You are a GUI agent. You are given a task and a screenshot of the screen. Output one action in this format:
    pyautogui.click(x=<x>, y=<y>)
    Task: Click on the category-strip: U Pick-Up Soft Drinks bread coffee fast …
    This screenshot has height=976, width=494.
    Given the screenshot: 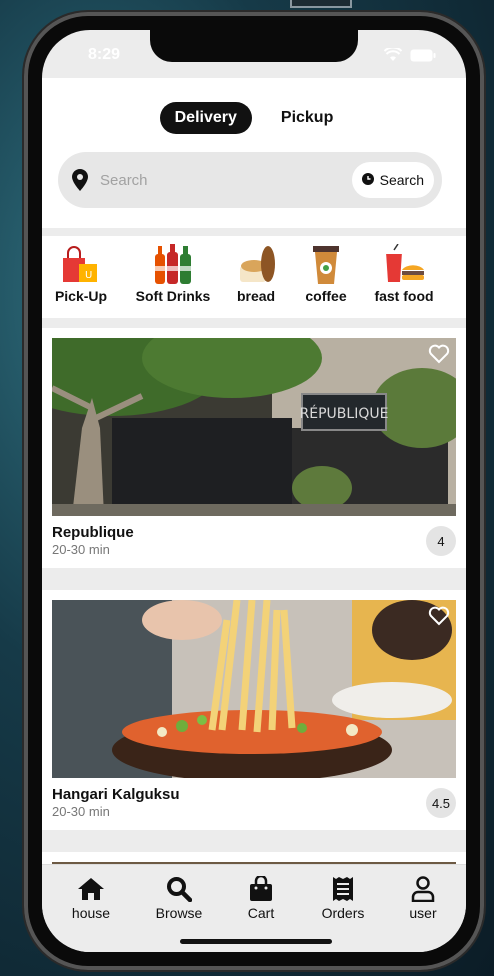 What is the action you would take?
    pyautogui.click(x=254, y=277)
    